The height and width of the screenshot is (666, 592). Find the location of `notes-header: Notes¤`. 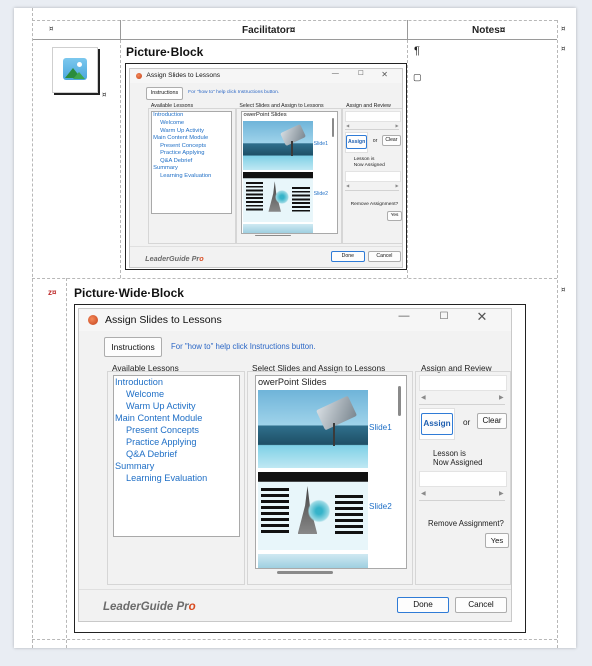

notes-header: Notes¤ is located at coordinates (489, 30).